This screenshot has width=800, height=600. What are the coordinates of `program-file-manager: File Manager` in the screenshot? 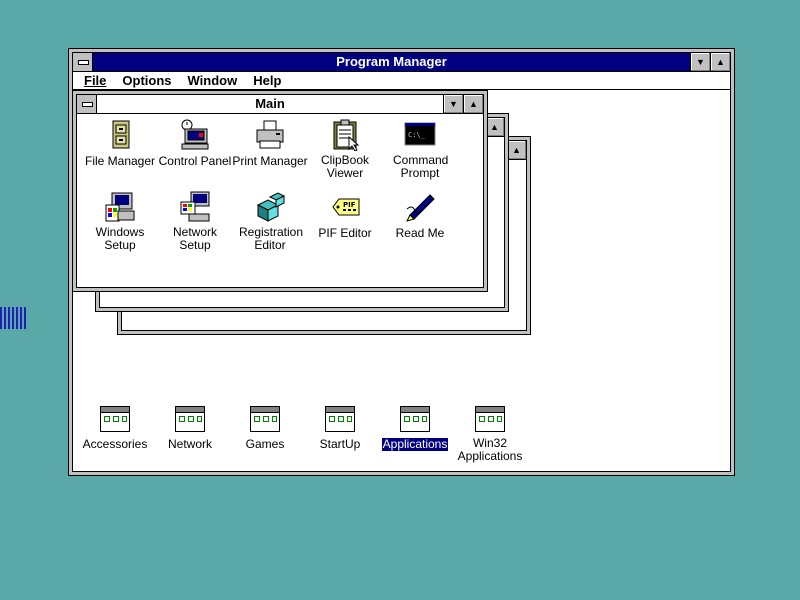 It's located at (120, 143).